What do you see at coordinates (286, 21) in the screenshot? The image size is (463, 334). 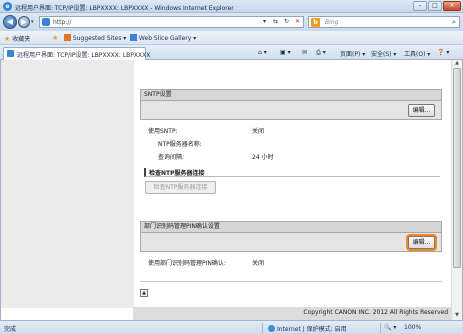 I see `refresh-icon: ↻` at bounding box center [286, 21].